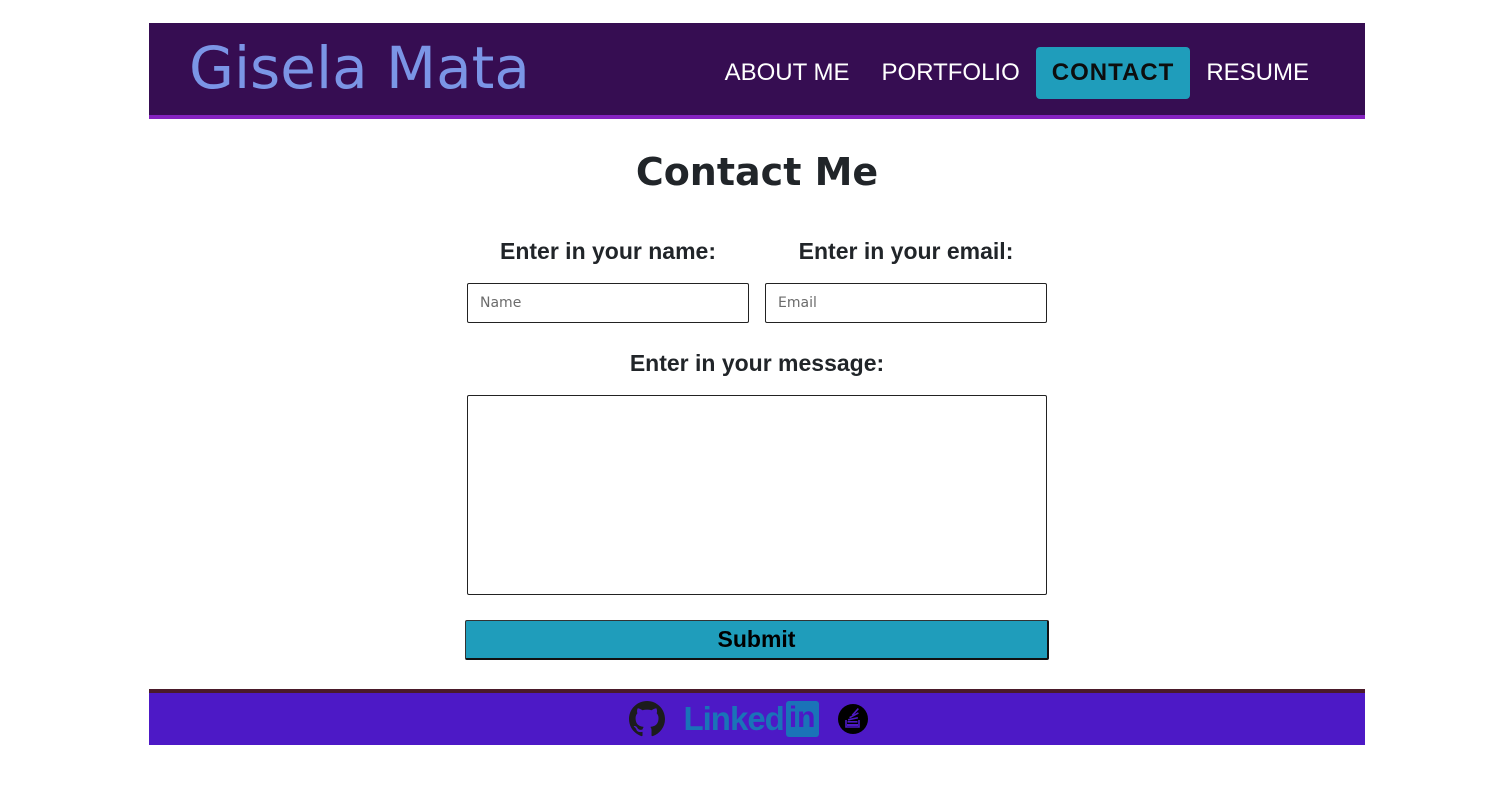  What do you see at coordinates (608, 280) in the screenshot?
I see `name-field-group: Enter in your name:` at bounding box center [608, 280].